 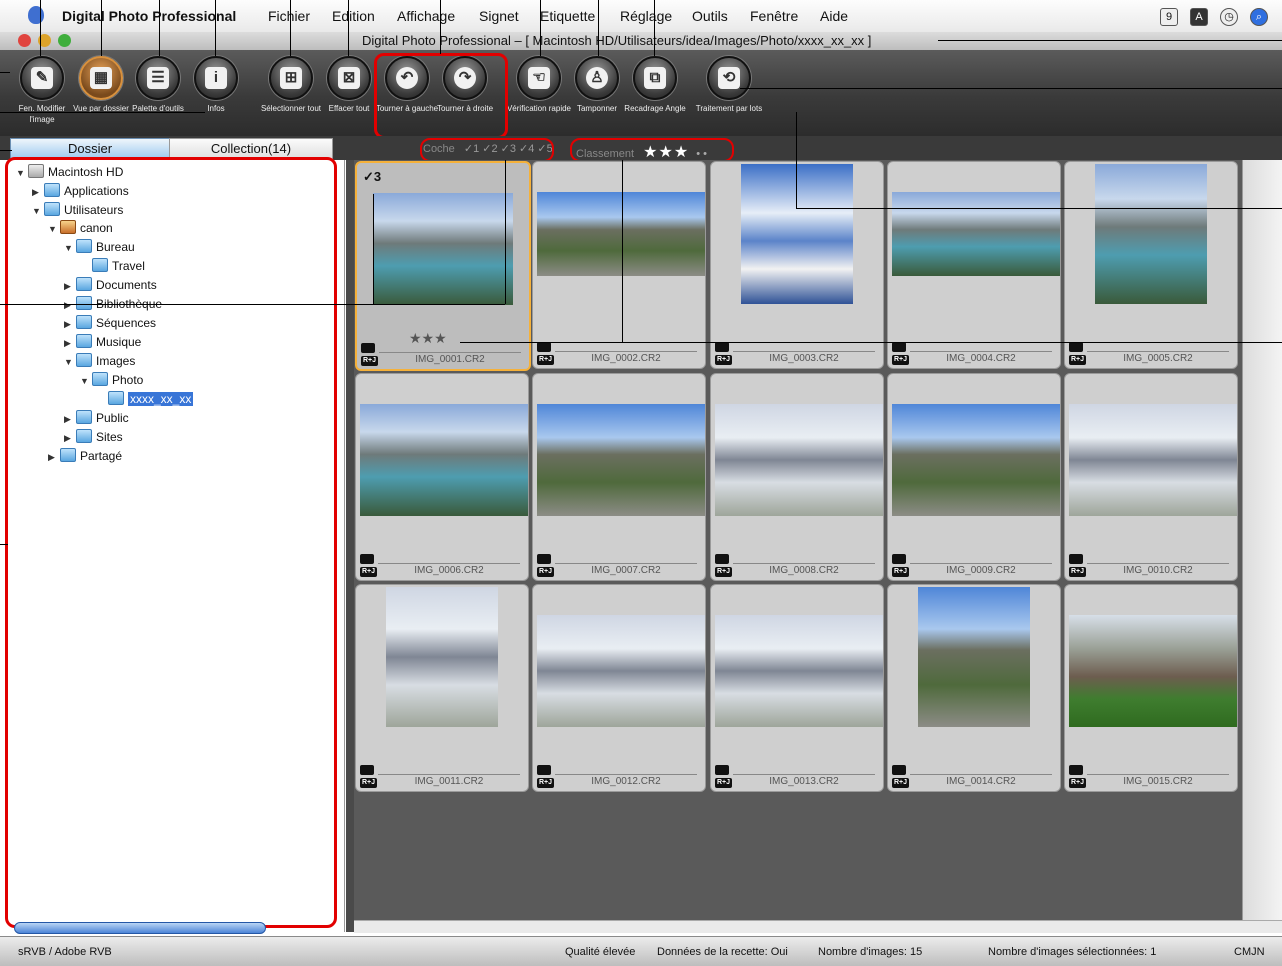 I want to click on thumbnail-cell: R+J IMG_0006.CR2, so click(x=442, y=477).